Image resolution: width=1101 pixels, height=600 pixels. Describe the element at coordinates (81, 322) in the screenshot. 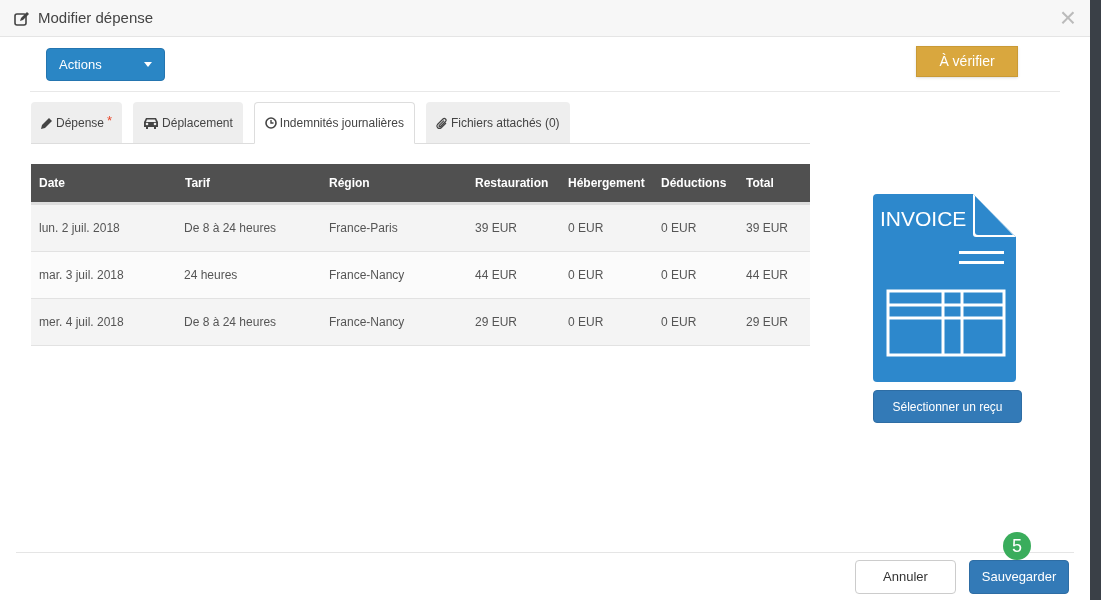

I see `table-cell-text: mer. 4 juil. 2018` at that location.